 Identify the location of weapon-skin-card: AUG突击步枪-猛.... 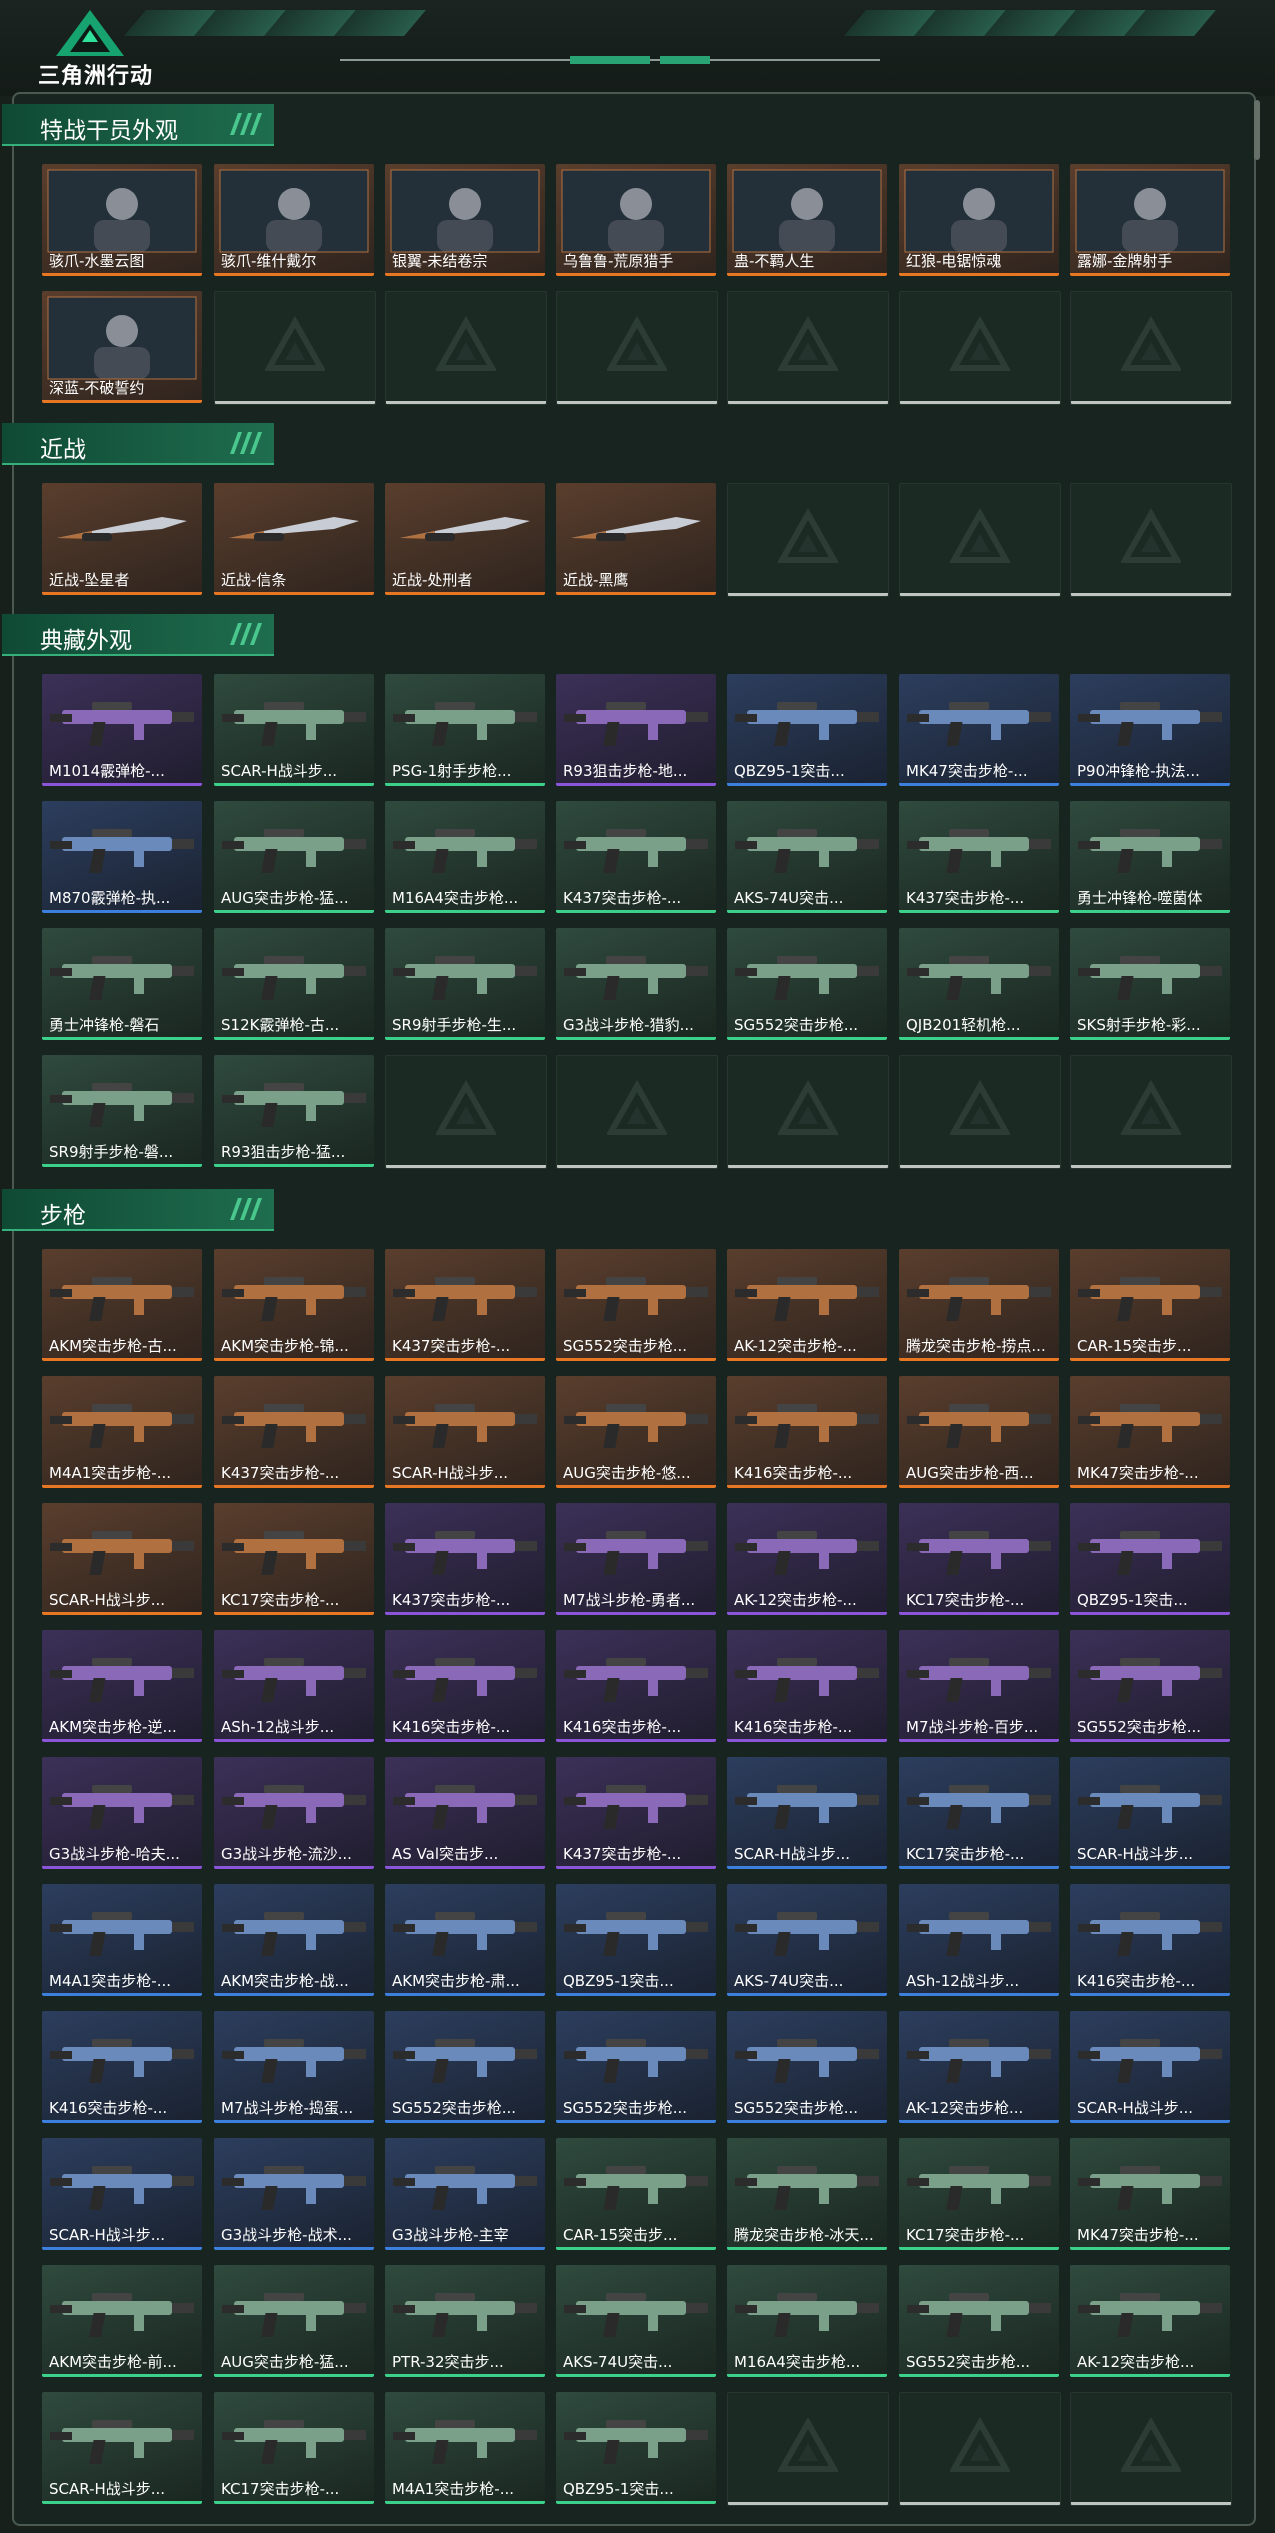
(294, 857).